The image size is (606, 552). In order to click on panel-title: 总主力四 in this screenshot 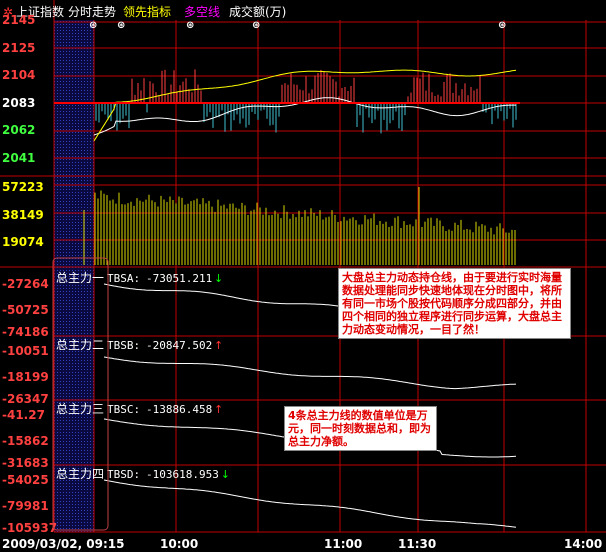, I will do `click(80, 474)`.